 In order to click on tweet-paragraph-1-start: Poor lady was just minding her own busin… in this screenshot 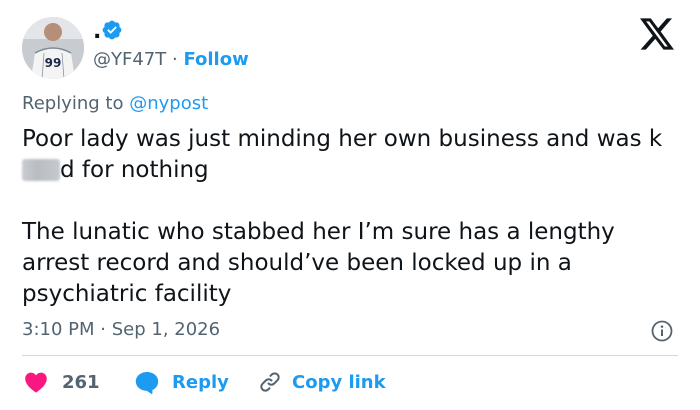, I will do `click(342, 139)`.